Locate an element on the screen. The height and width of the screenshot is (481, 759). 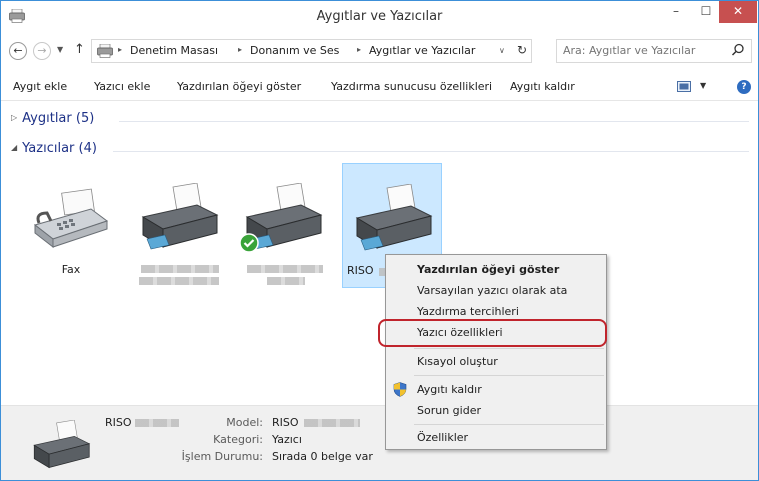
details-device-name: RISO is located at coordinates (118, 422).